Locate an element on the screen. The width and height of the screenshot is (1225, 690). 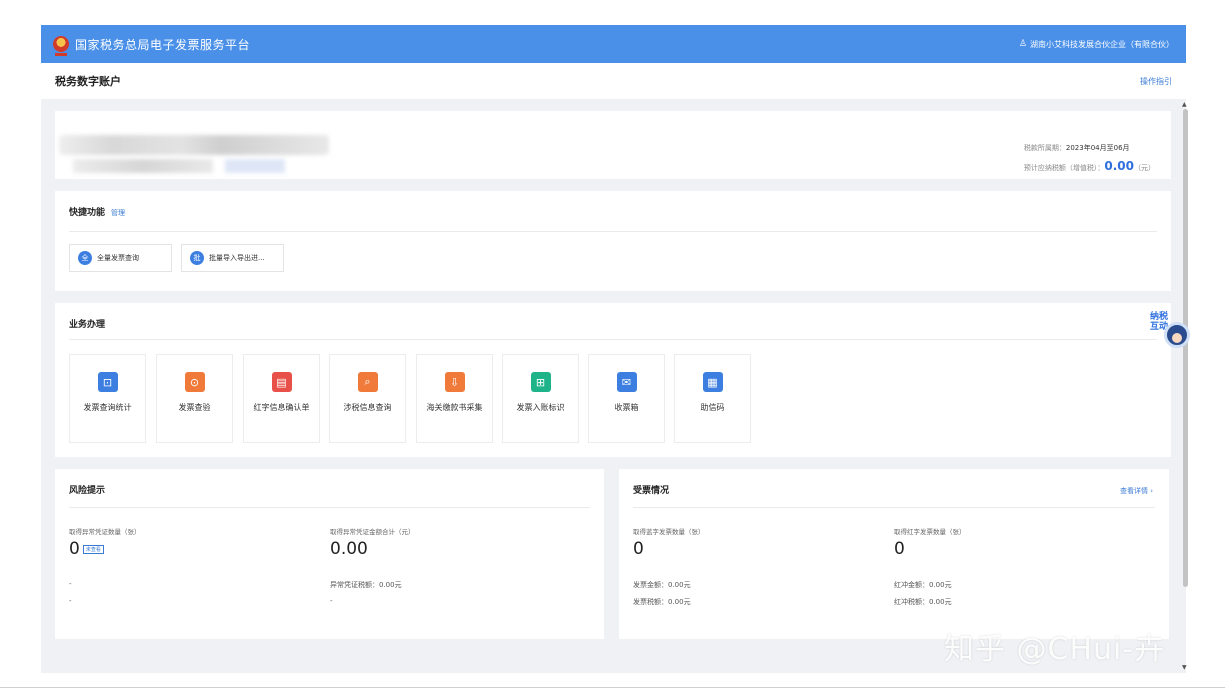
abnormal-amount-value: 0.00 is located at coordinates (349, 549).